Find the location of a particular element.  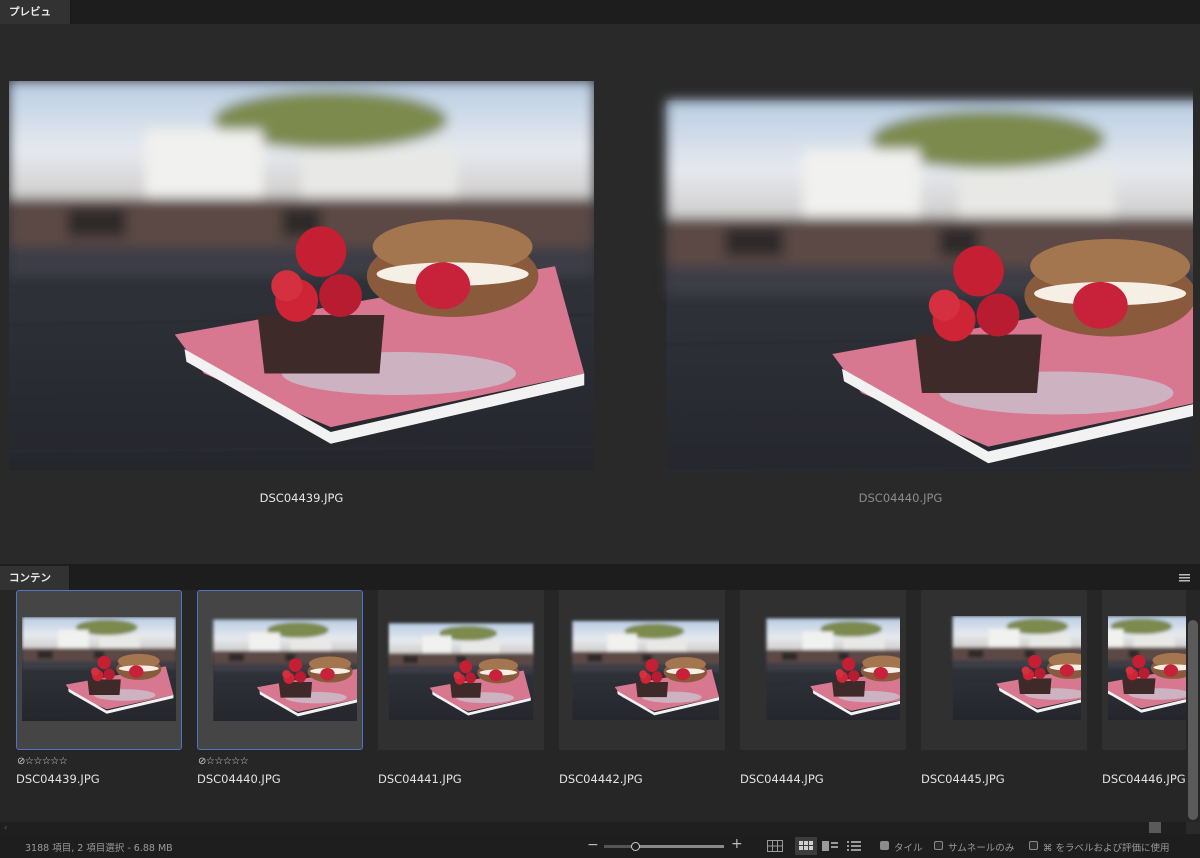

zoom-slider-handle is located at coordinates (635, 846).